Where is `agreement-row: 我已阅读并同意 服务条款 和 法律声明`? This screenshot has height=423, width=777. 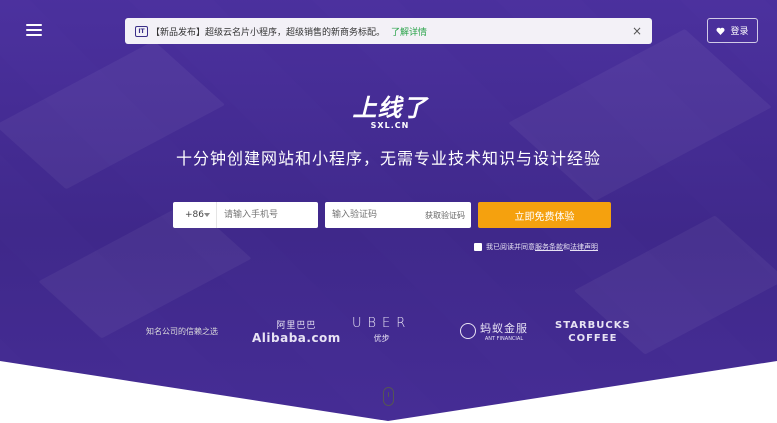
agreement-row: 我已阅读并同意 服务条款 和 法律声明 is located at coordinates (536, 247).